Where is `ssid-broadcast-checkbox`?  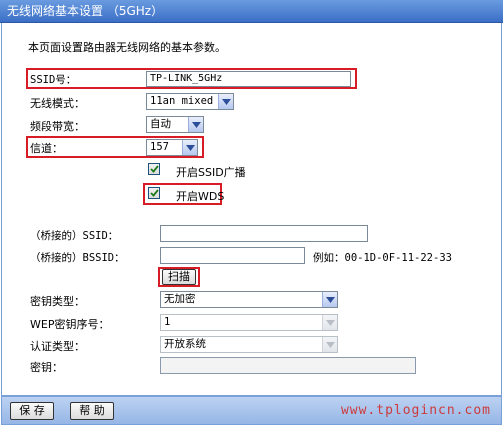
ssid-broadcast-checkbox is located at coordinates (154, 169).